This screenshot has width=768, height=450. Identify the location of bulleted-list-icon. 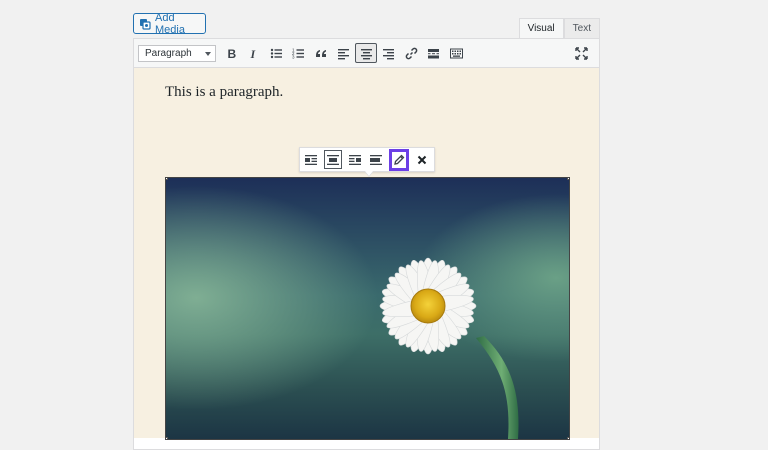
(276, 53).